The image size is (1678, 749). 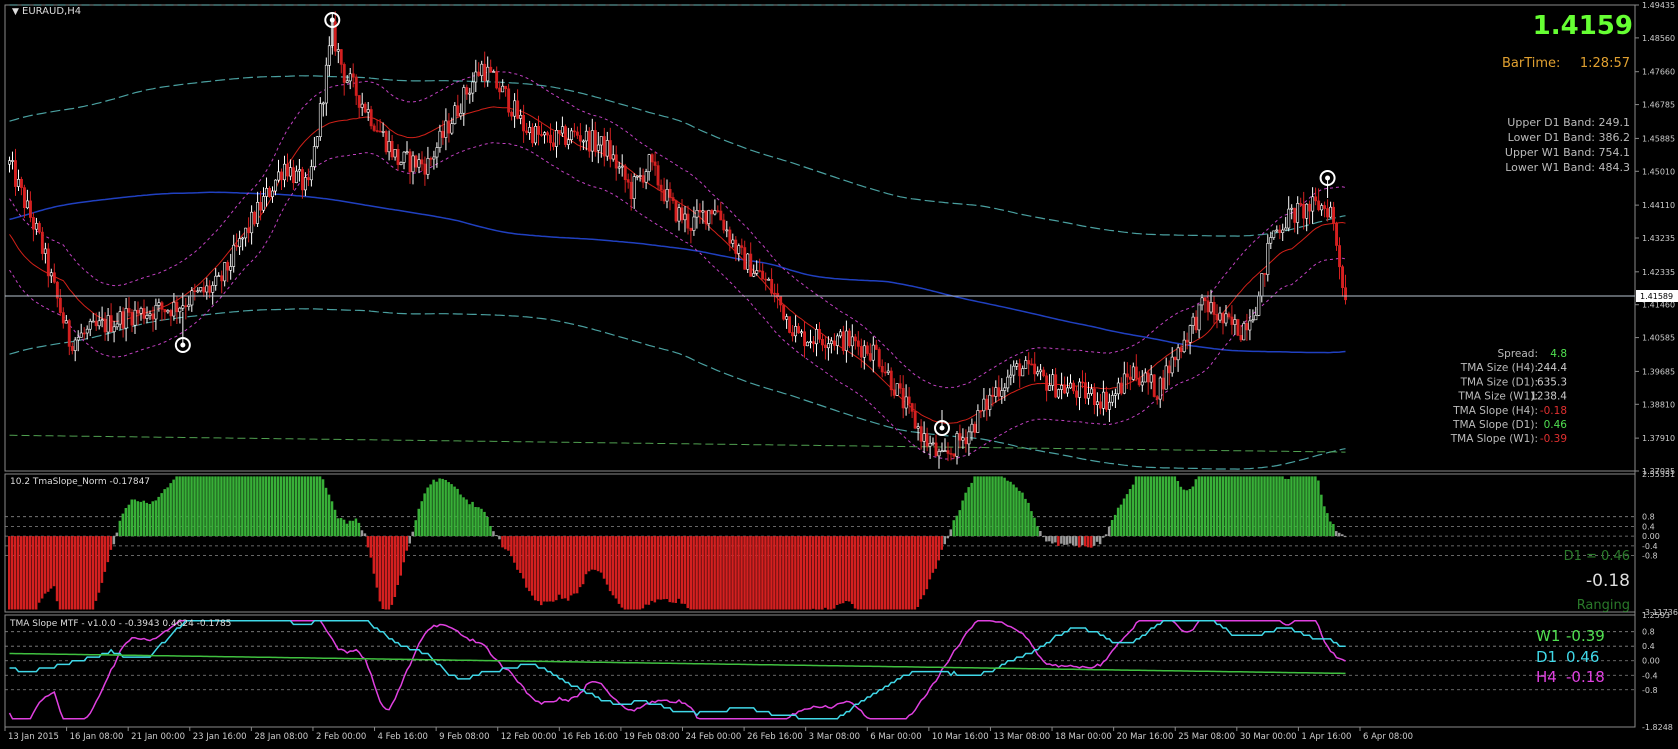 I want to click on mtf-axis-label: 1.2593, so click(x=1656, y=615).